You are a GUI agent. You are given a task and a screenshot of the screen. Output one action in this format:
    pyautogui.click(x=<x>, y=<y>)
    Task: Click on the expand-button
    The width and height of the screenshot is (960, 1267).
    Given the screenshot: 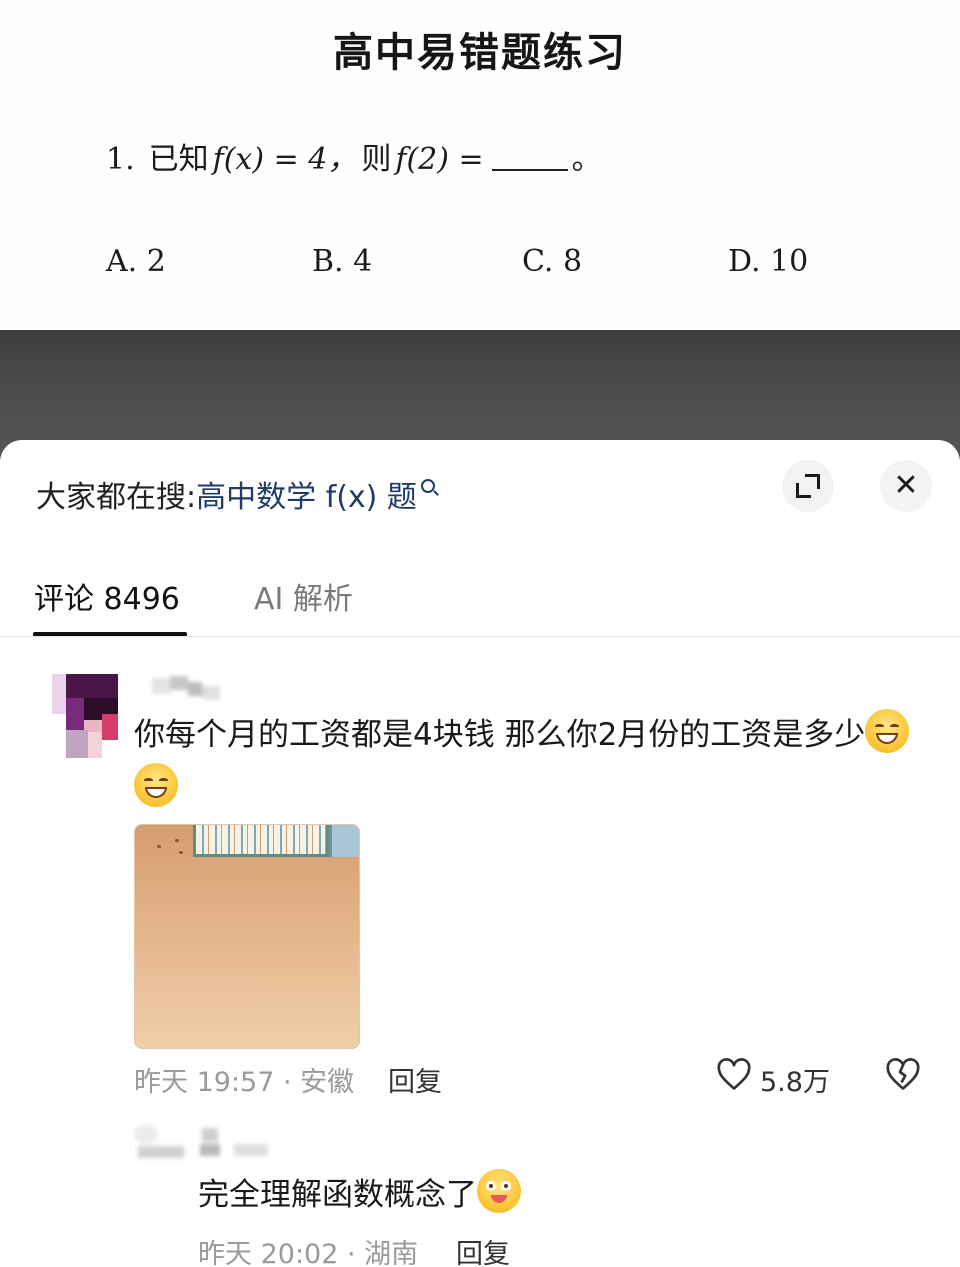 What is the action you would take?
    pyautogui.click(x=808, y=486)
    